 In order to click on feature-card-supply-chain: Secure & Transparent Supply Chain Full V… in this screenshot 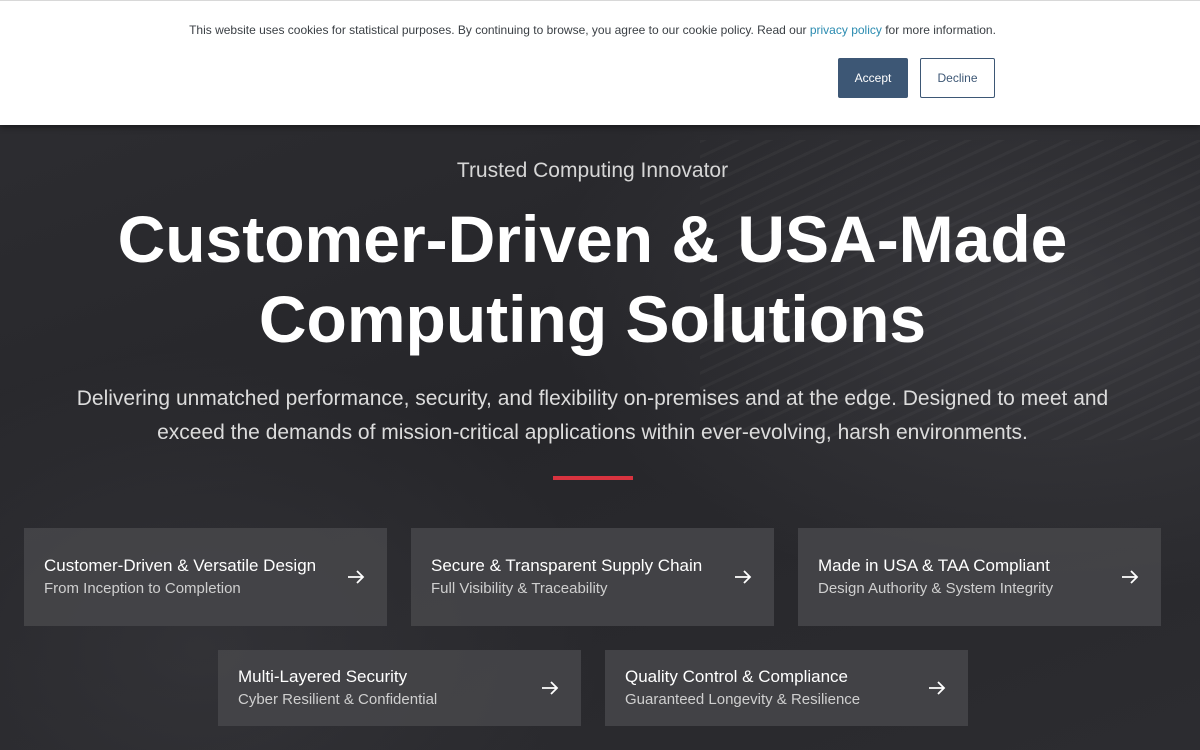, I will do `click(592, 577)`.